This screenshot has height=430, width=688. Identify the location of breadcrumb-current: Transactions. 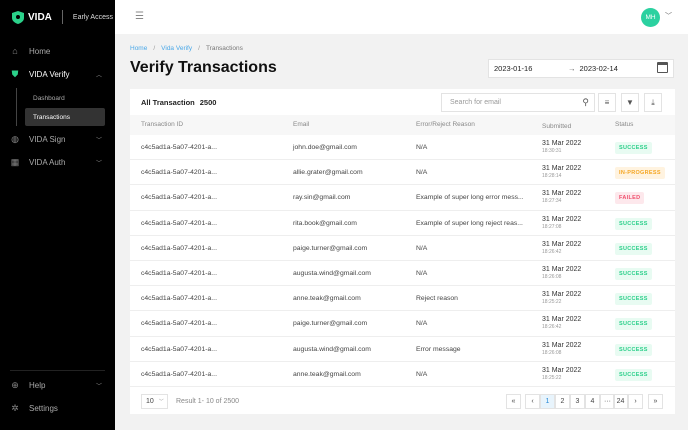
(224, 48).